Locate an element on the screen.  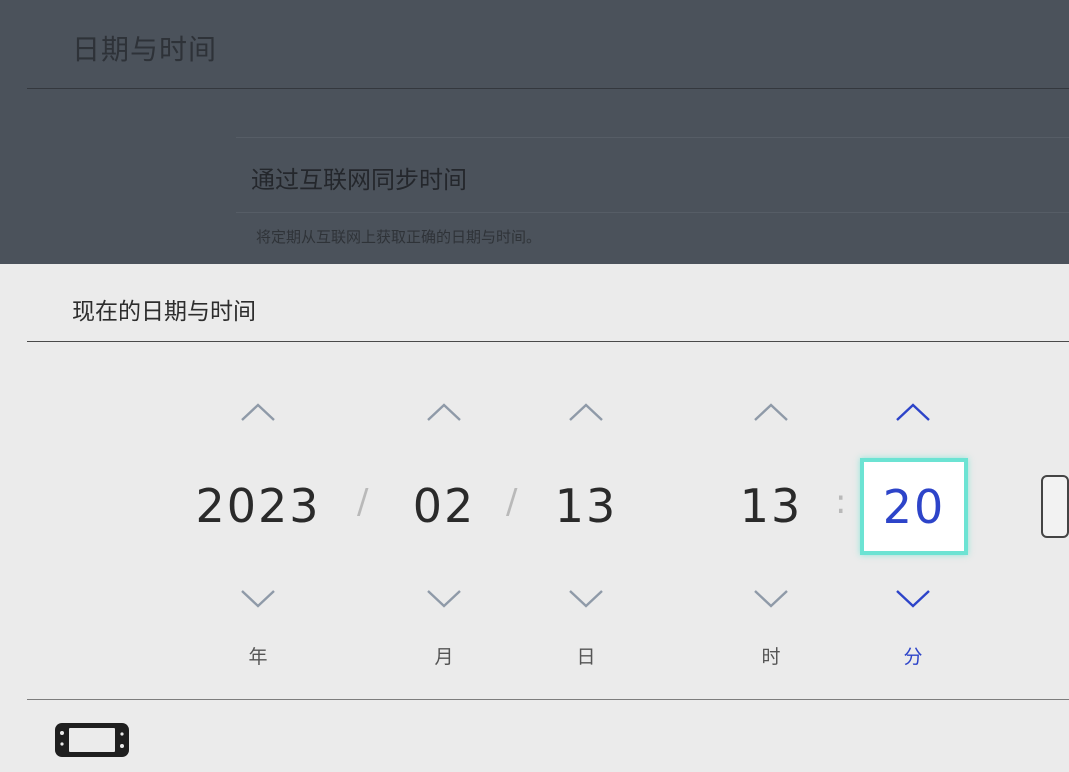
month-increment-button is located at coordinates (444, 412).